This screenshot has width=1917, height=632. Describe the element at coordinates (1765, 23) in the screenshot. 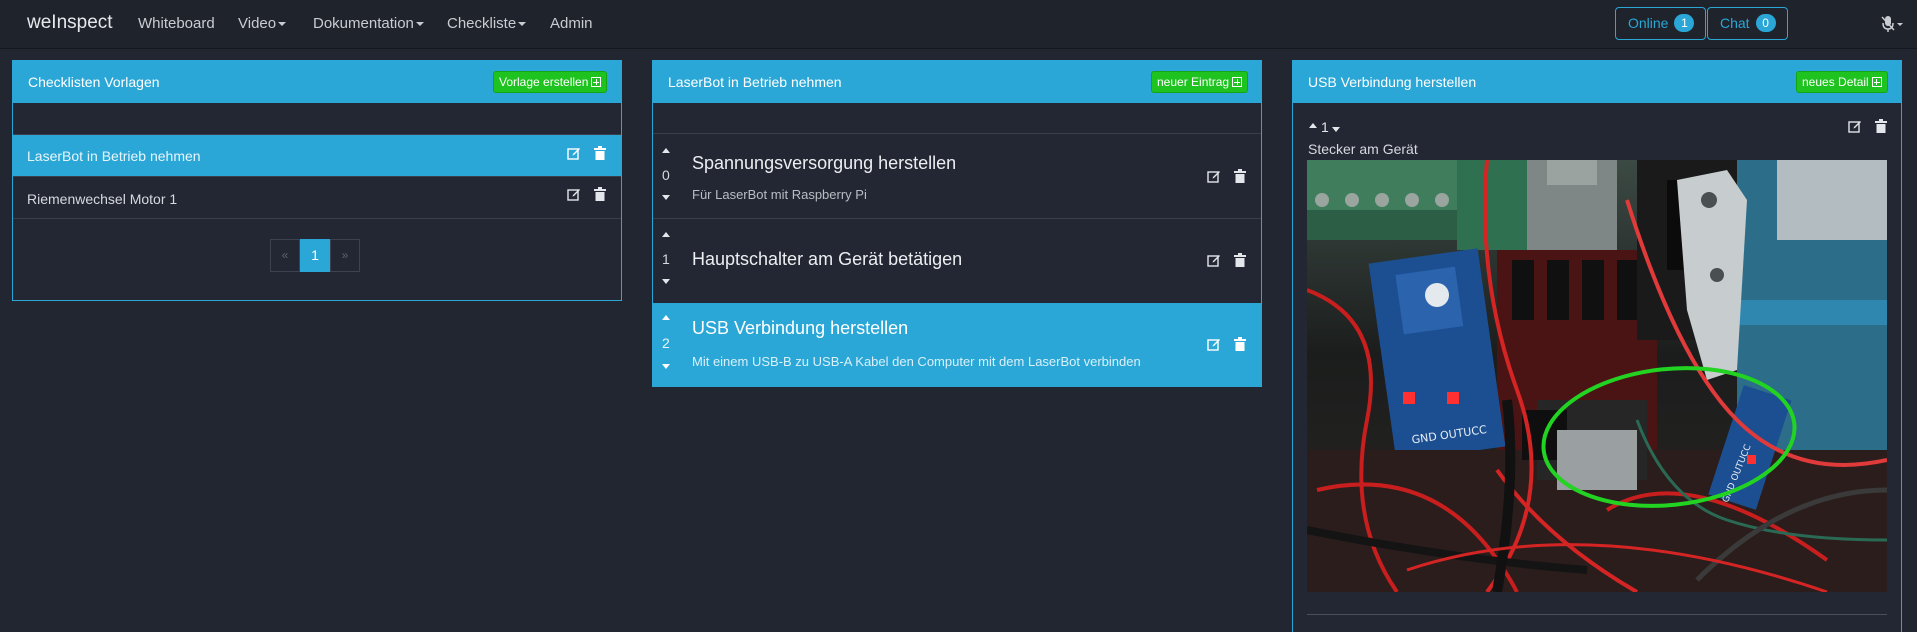

I see `chat-count-badge: 0` at that location.